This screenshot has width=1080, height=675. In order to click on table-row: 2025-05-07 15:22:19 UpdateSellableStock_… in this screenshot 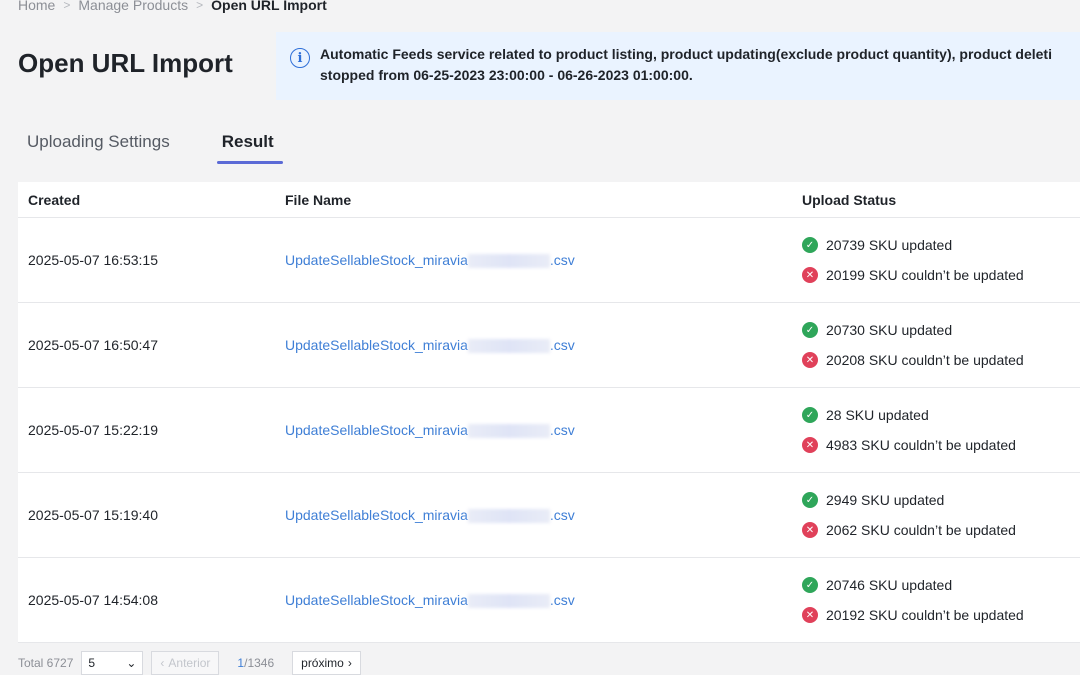, I will do `click(549, 430)`.